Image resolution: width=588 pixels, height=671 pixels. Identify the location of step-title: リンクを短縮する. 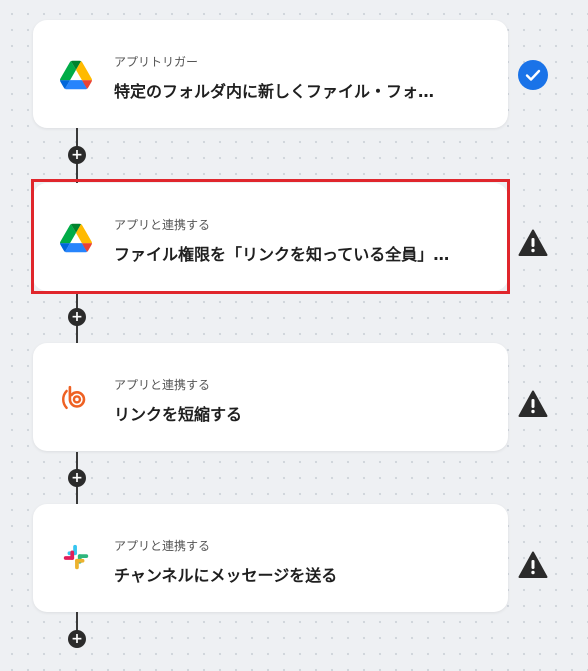
(178, 414).